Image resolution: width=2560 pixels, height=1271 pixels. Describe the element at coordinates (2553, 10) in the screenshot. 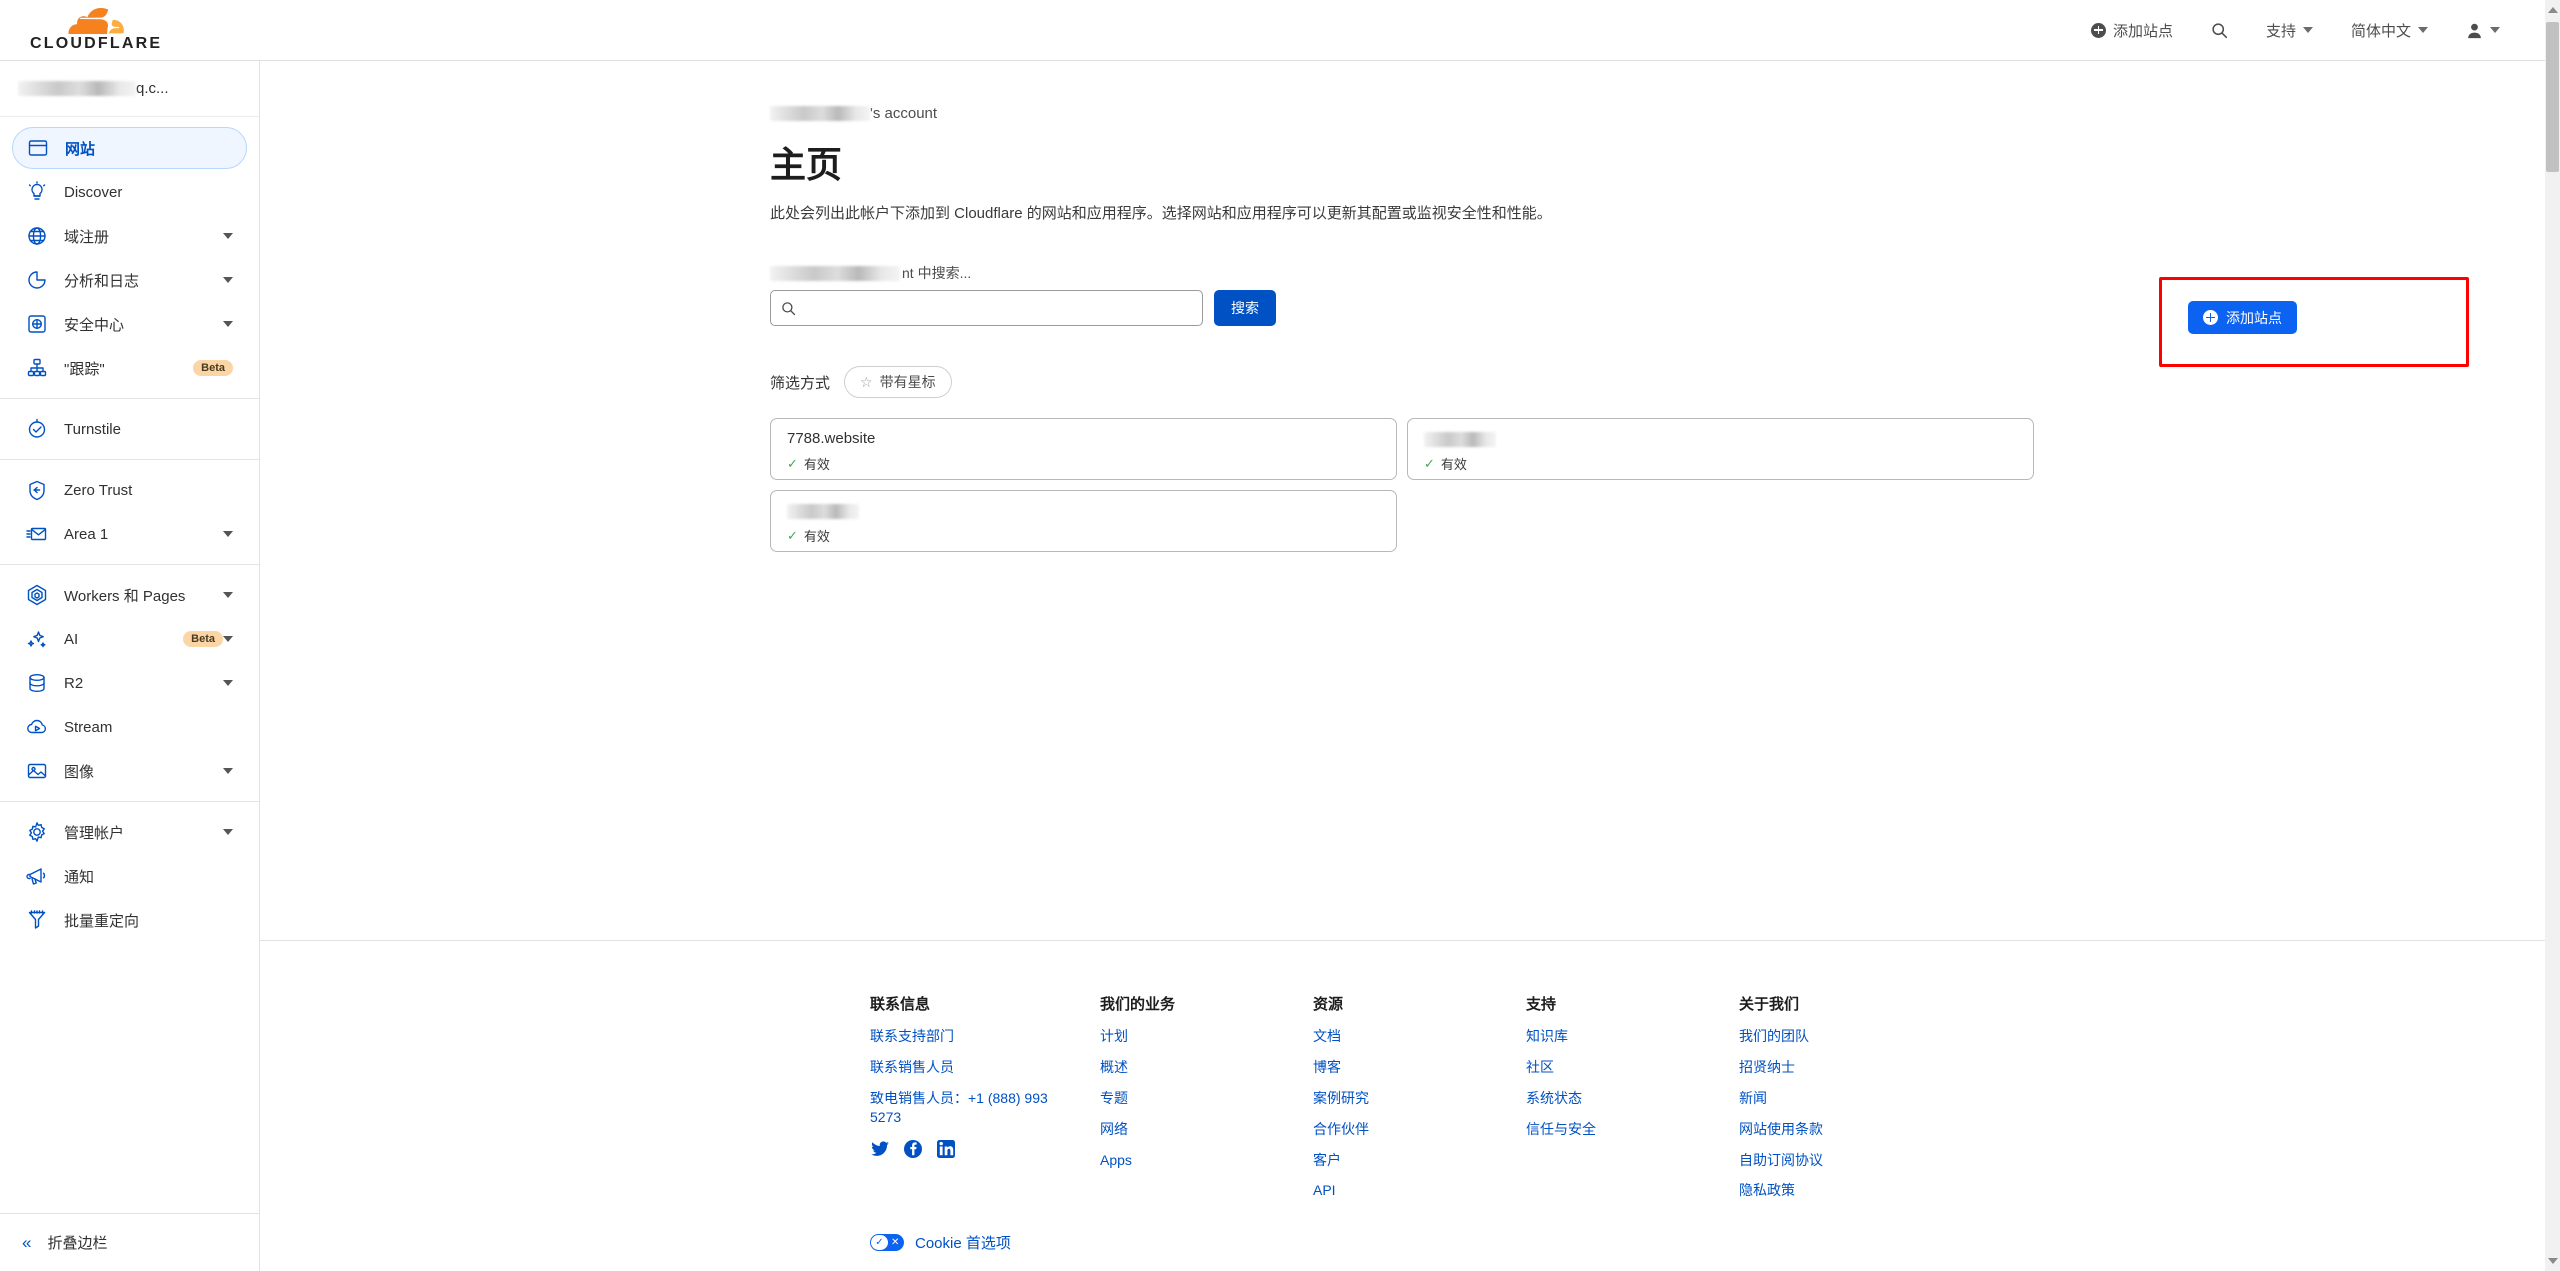

I see `scroll-up-arrow-icon` at that location.